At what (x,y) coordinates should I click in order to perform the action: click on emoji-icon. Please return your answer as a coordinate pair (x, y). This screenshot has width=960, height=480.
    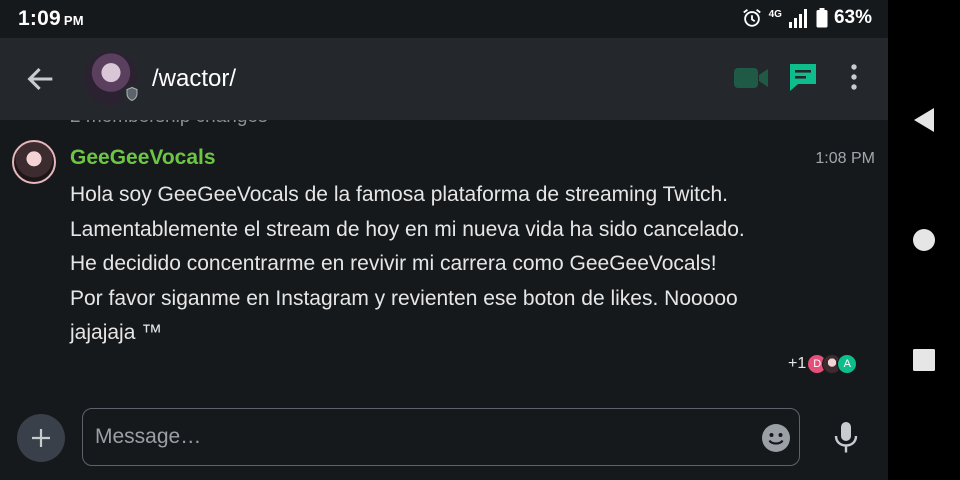
    Looking at the image, I should click on (776, 438).